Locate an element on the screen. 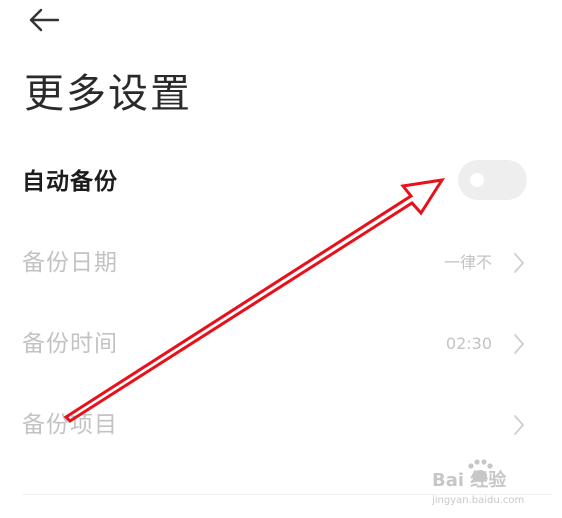  paw-logo-icon: Bai 经验 jingyan.baidu.com is located at coordinates (477, 482).